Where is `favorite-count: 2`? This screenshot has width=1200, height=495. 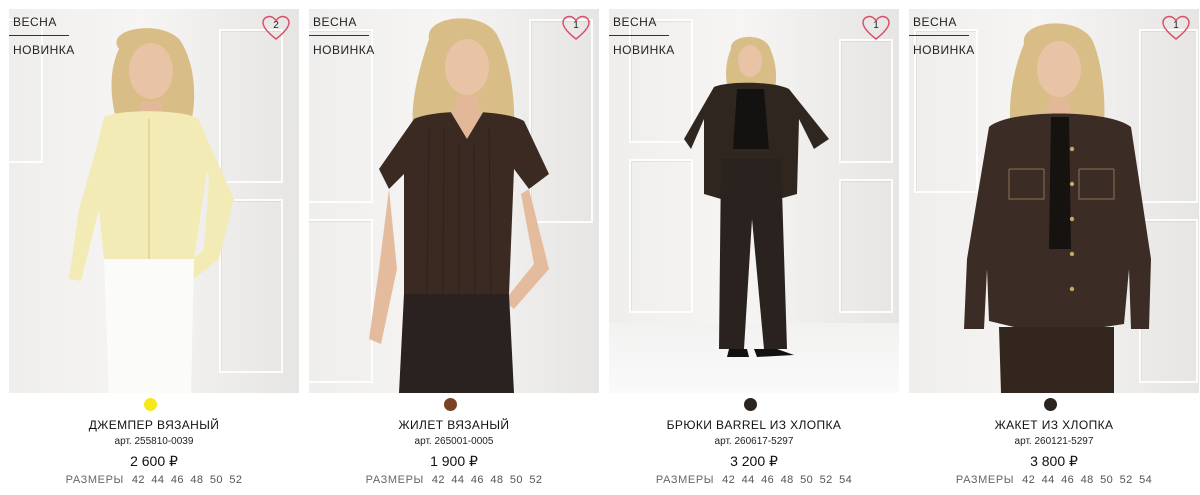 favorite-count: 2 is located at coordinates (276, 25).